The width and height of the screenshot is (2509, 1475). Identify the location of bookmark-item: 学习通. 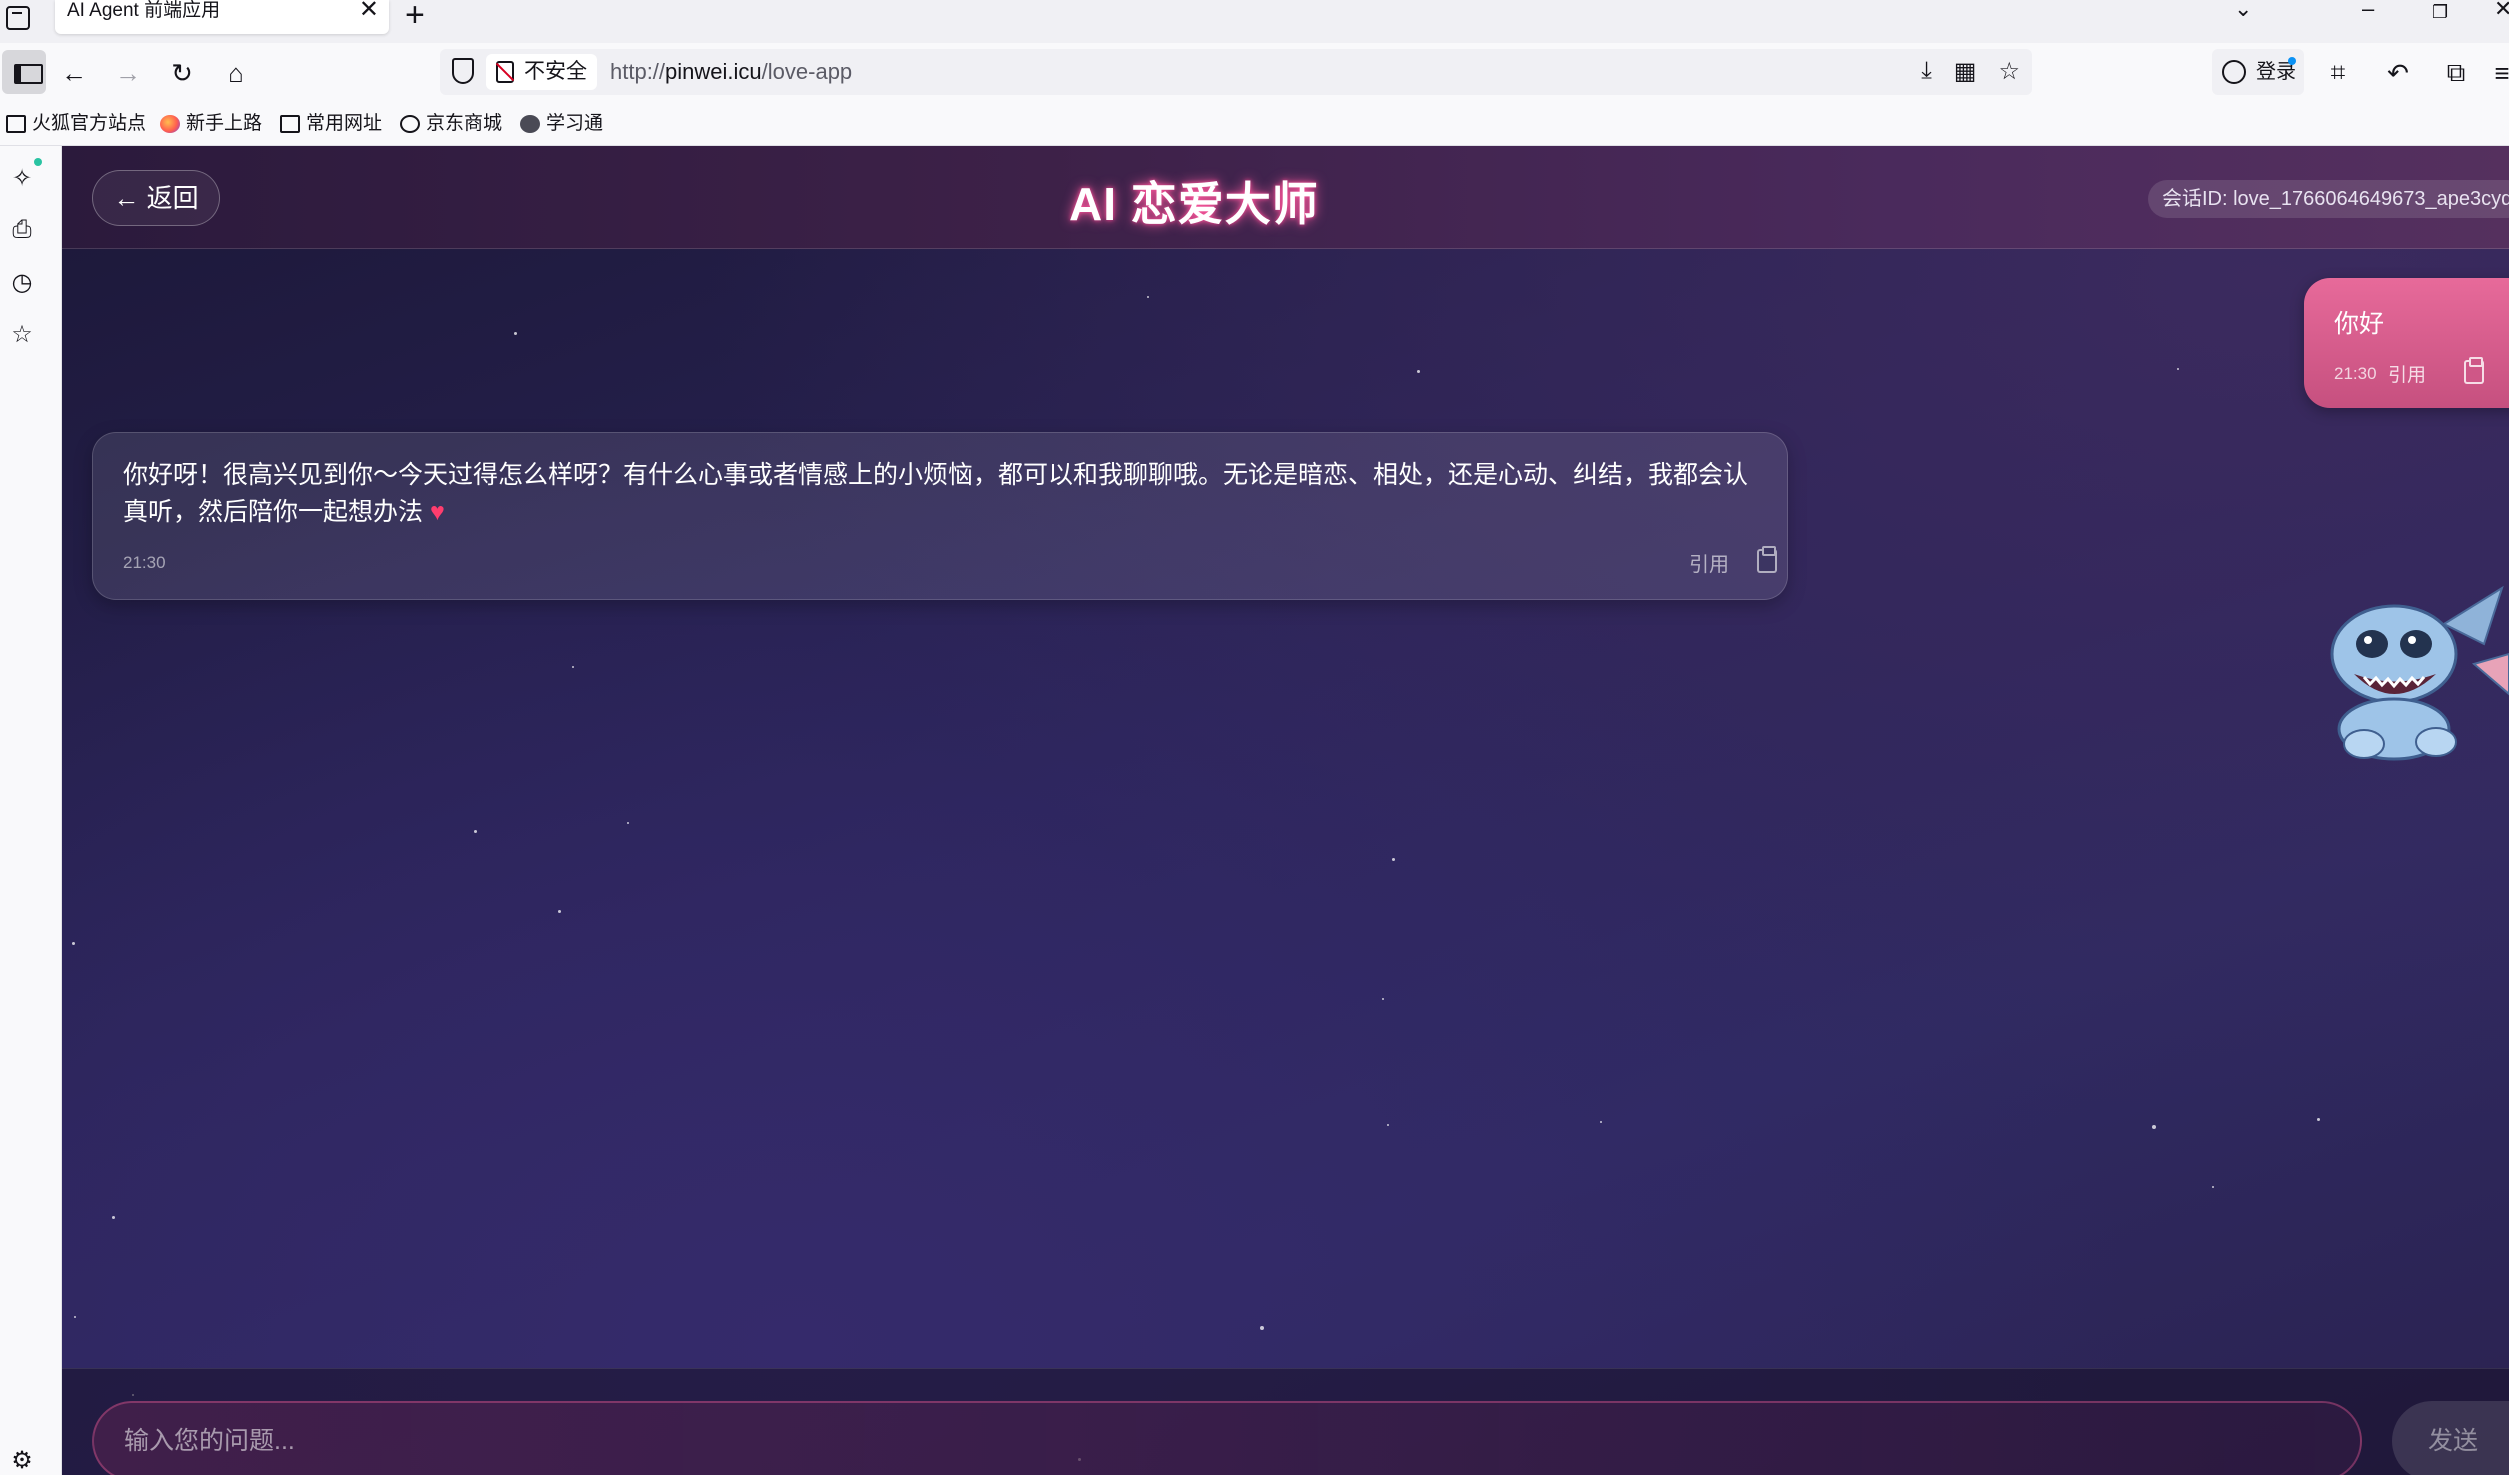
(561, 124).